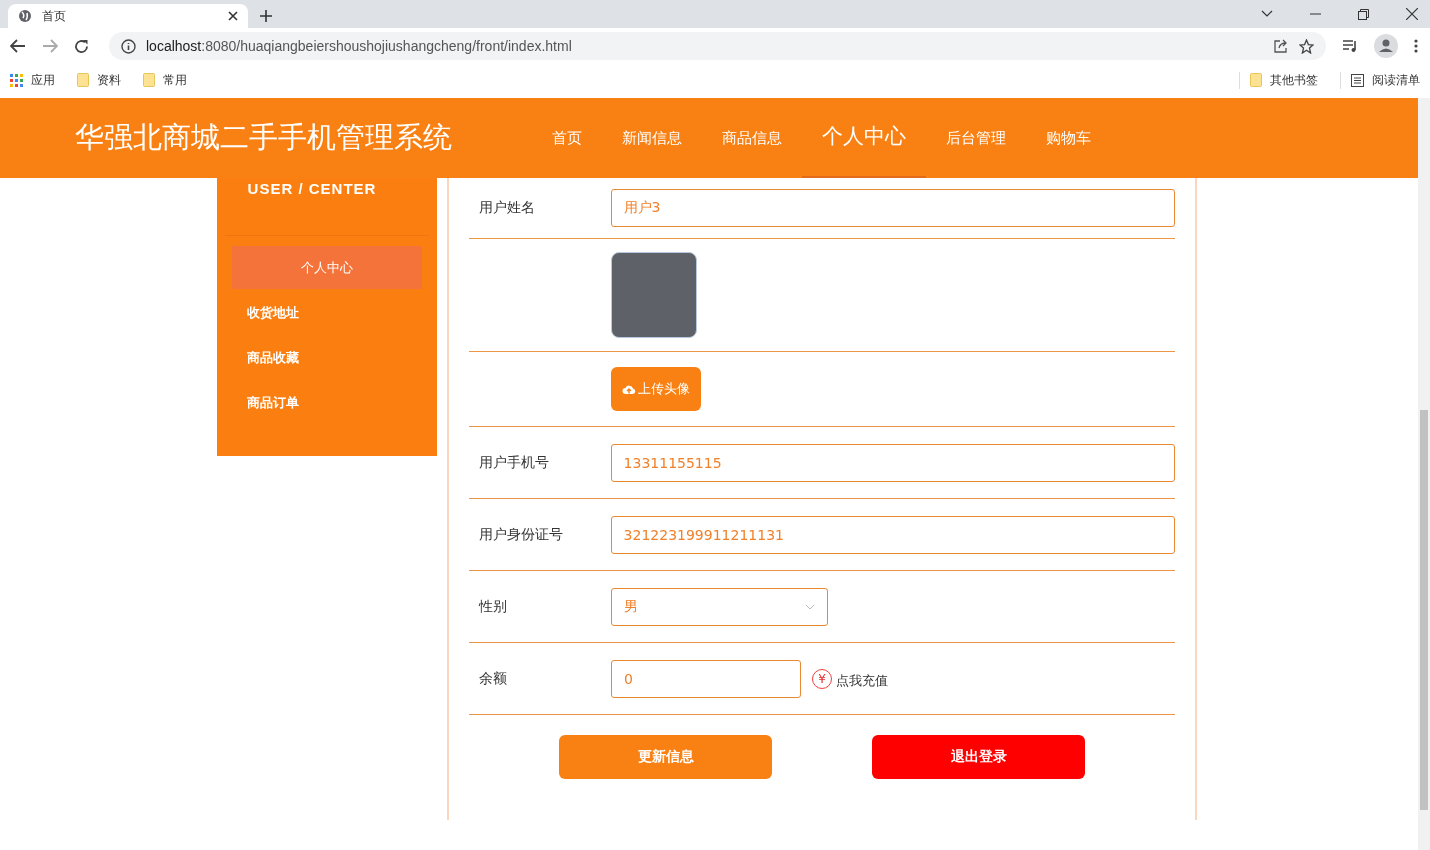 Image resolution: width=1430 pixels, height=850 pixels. Describe the element at coordinates (493, 678) in the screenshot. I see `field-label: 余额` at that location.